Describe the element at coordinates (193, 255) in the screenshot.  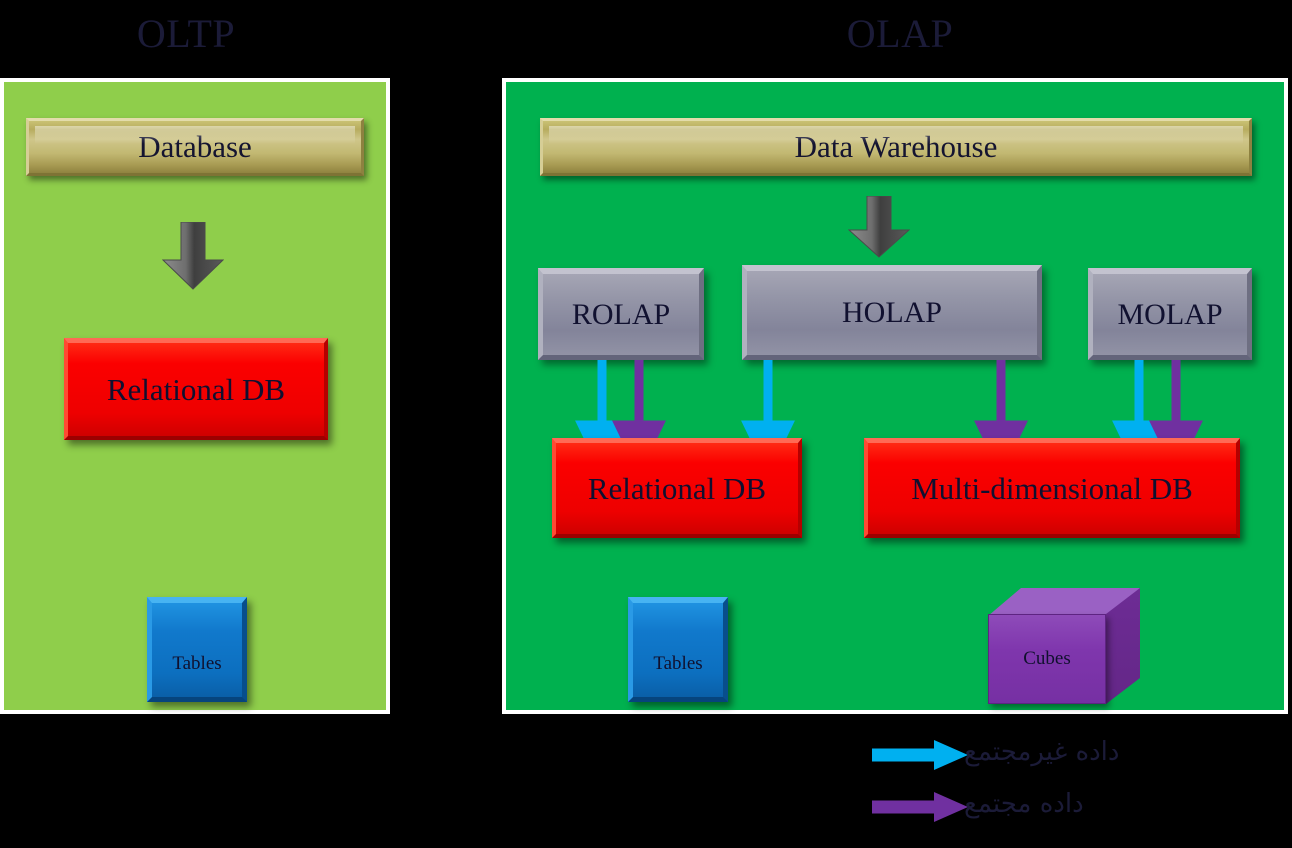
I see `oltp-flow-arrow-icon` at that location.